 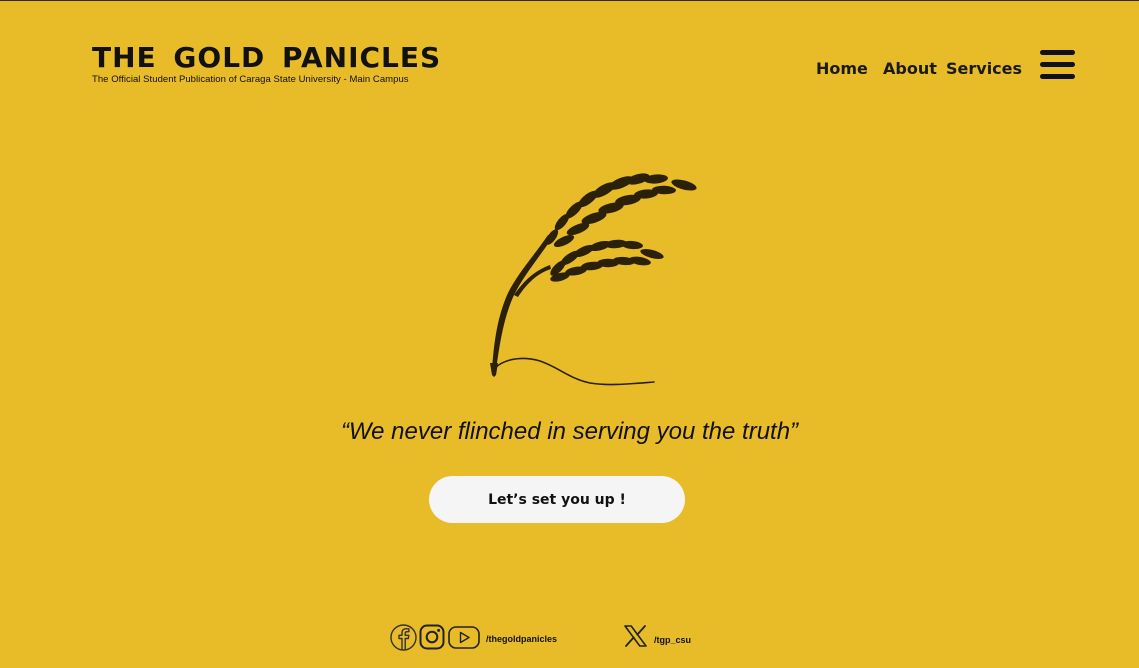 I want to click on wheat-pen-logo-icon, so click(x=593, y=279).